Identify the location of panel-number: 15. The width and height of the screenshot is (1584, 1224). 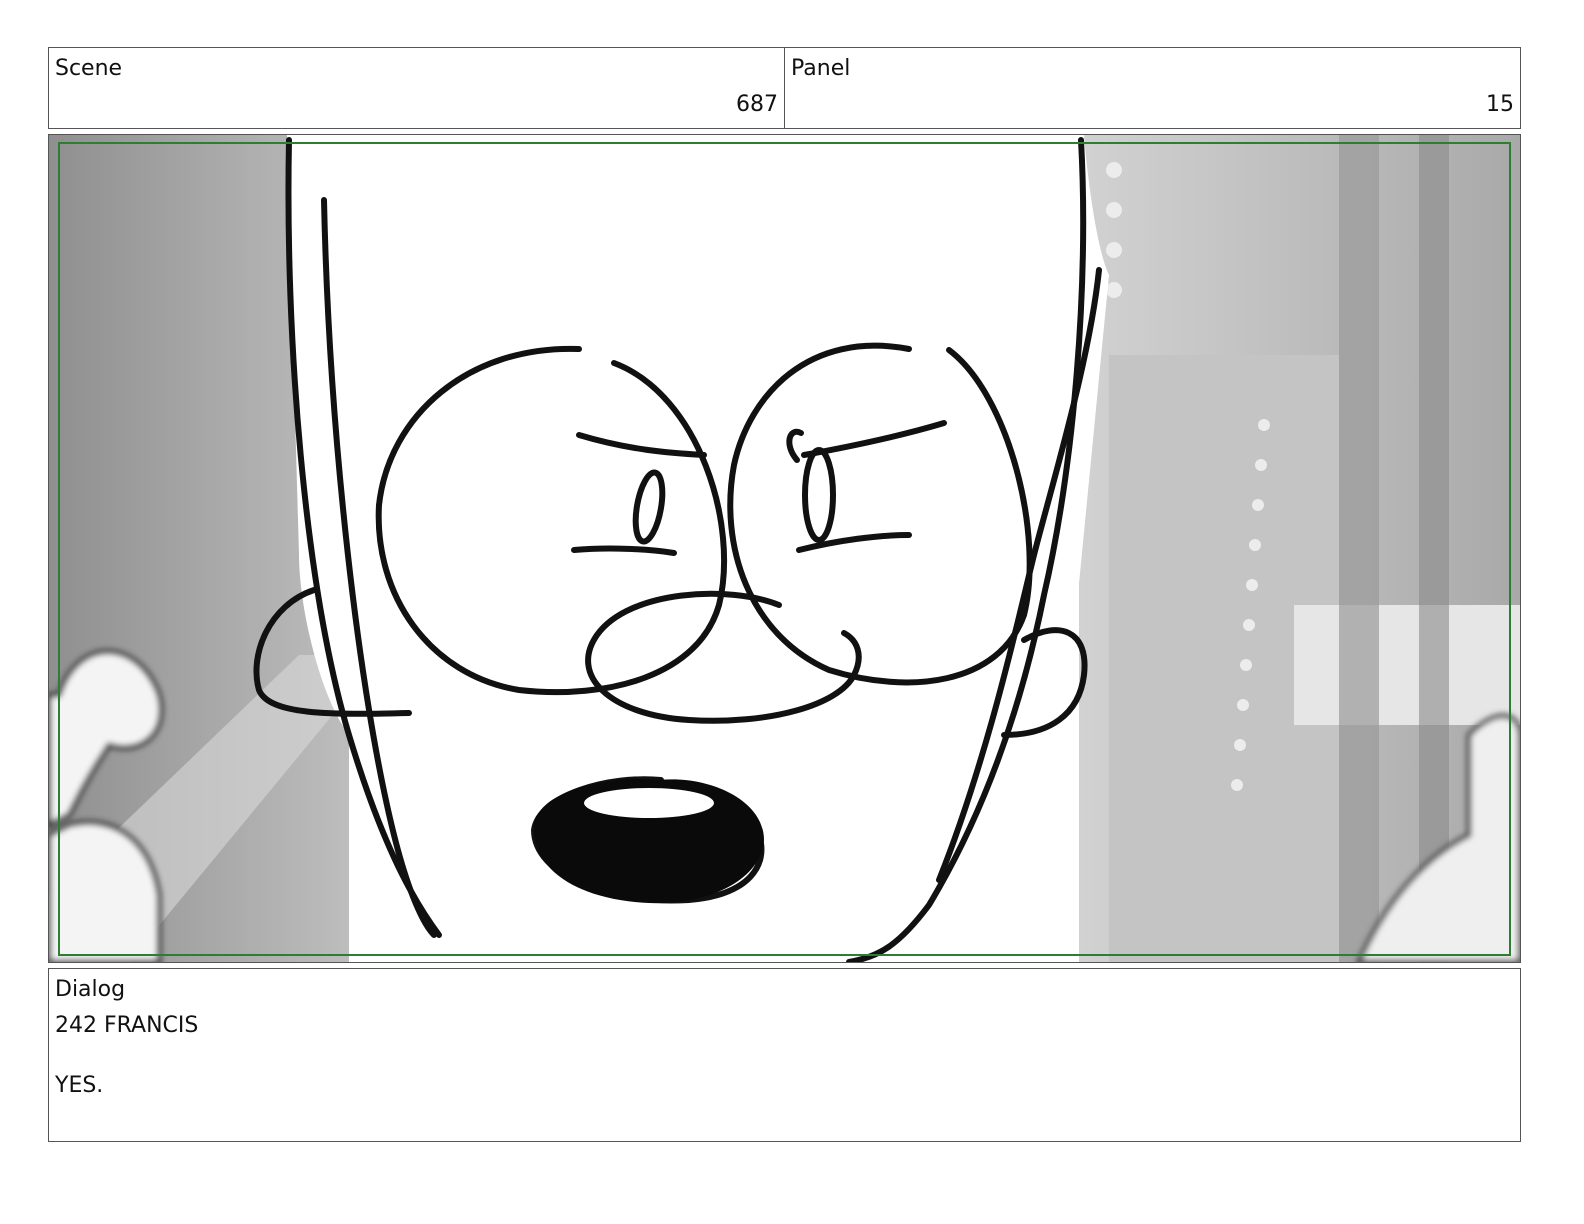
(1500, 104).